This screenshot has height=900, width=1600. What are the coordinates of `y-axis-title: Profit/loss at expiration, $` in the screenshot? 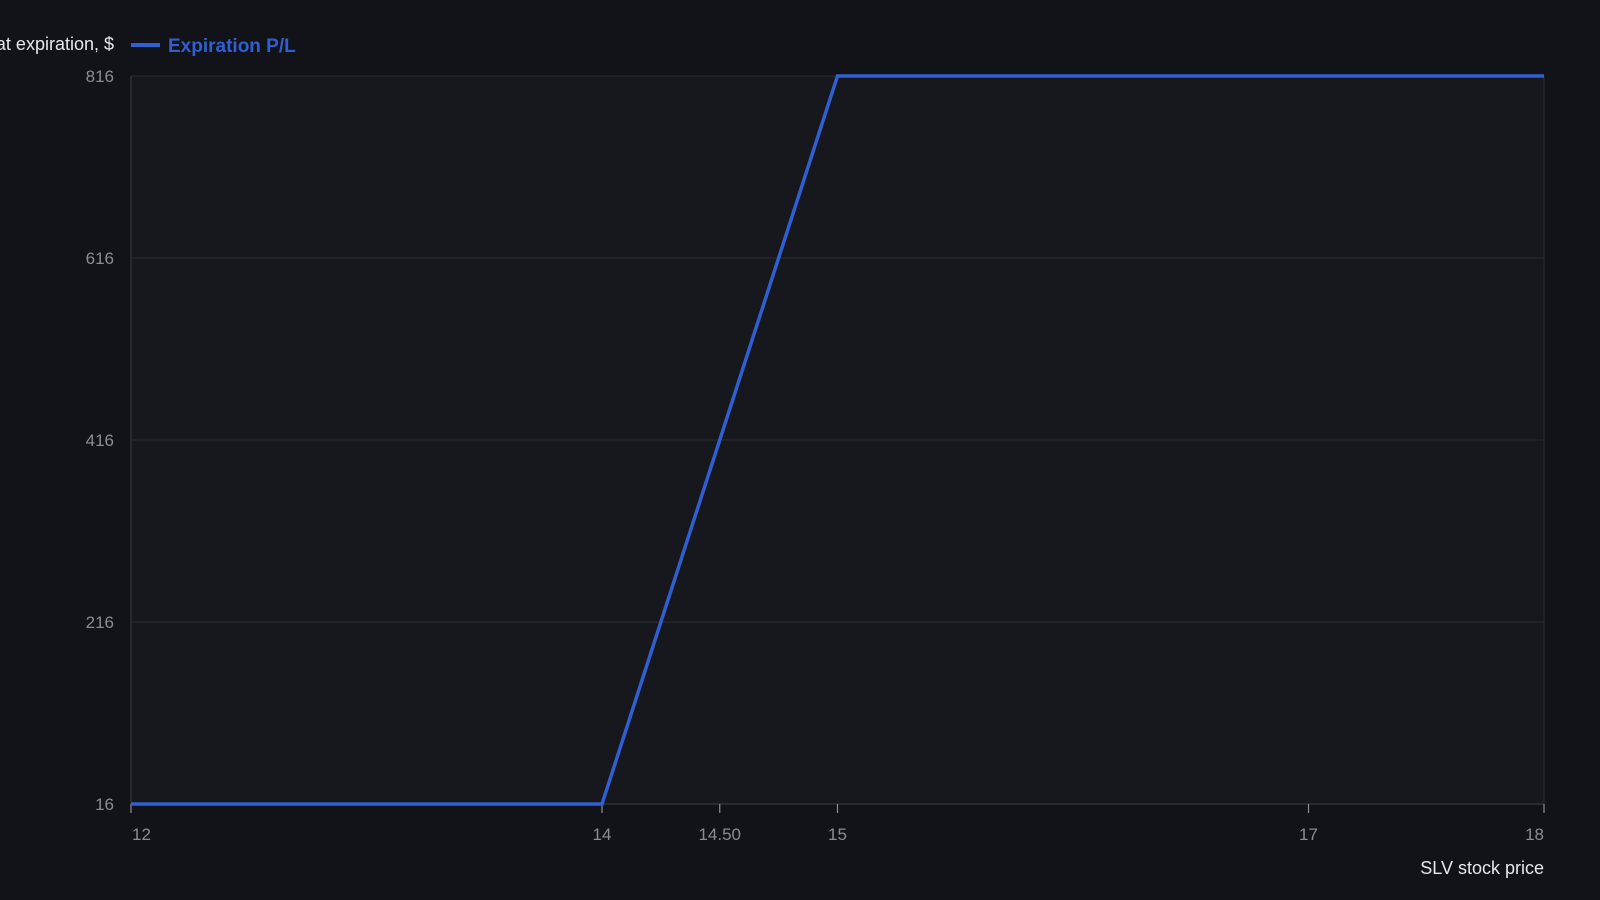 It's located at (57, 44).